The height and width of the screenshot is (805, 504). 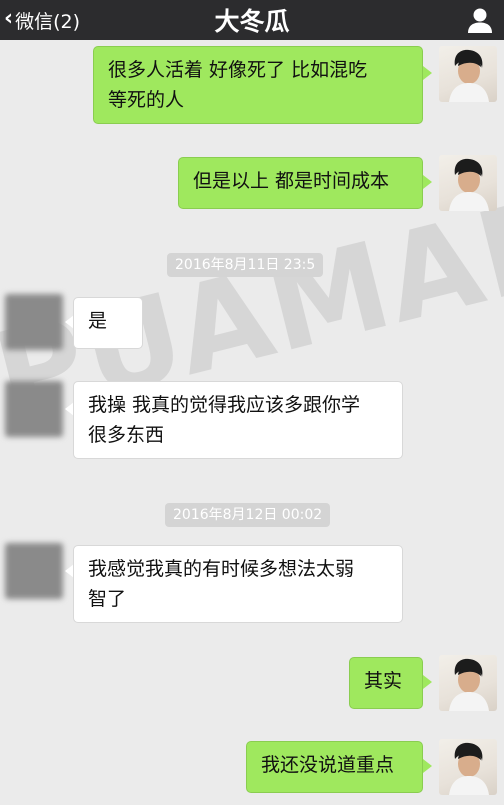 I want to click on message-bubble: 但是以上 都是时间成本, so click(x=300, y=183).